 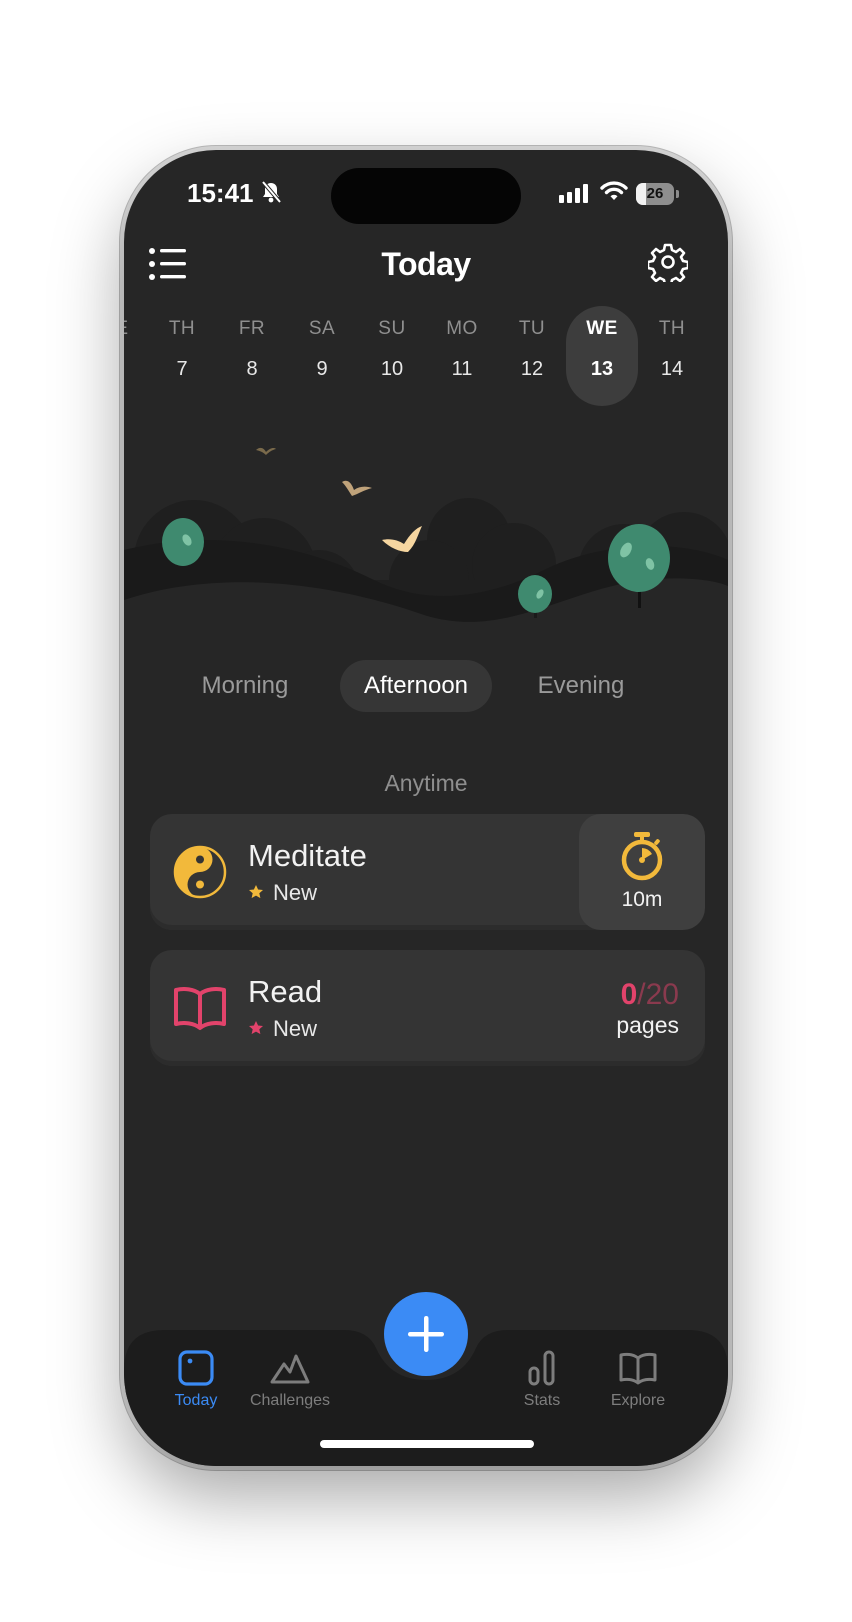 I want to click on habit-card-read: Read New 0/20 pages, so click(x=427, y=1008).